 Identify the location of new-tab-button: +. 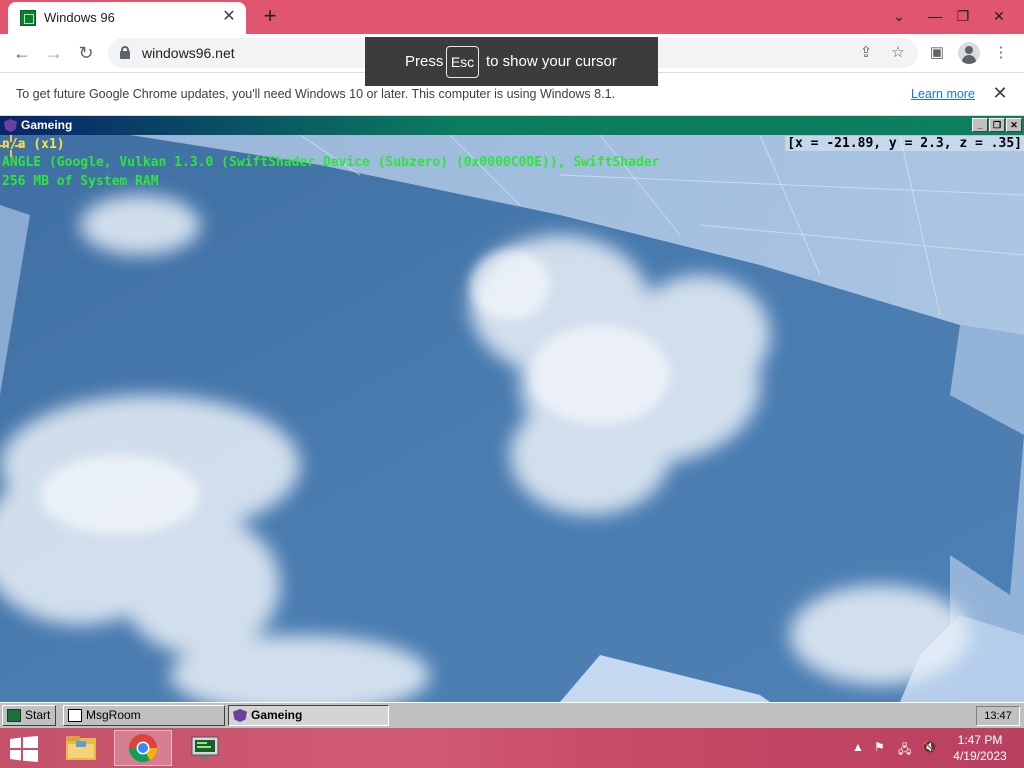
(270, 17).